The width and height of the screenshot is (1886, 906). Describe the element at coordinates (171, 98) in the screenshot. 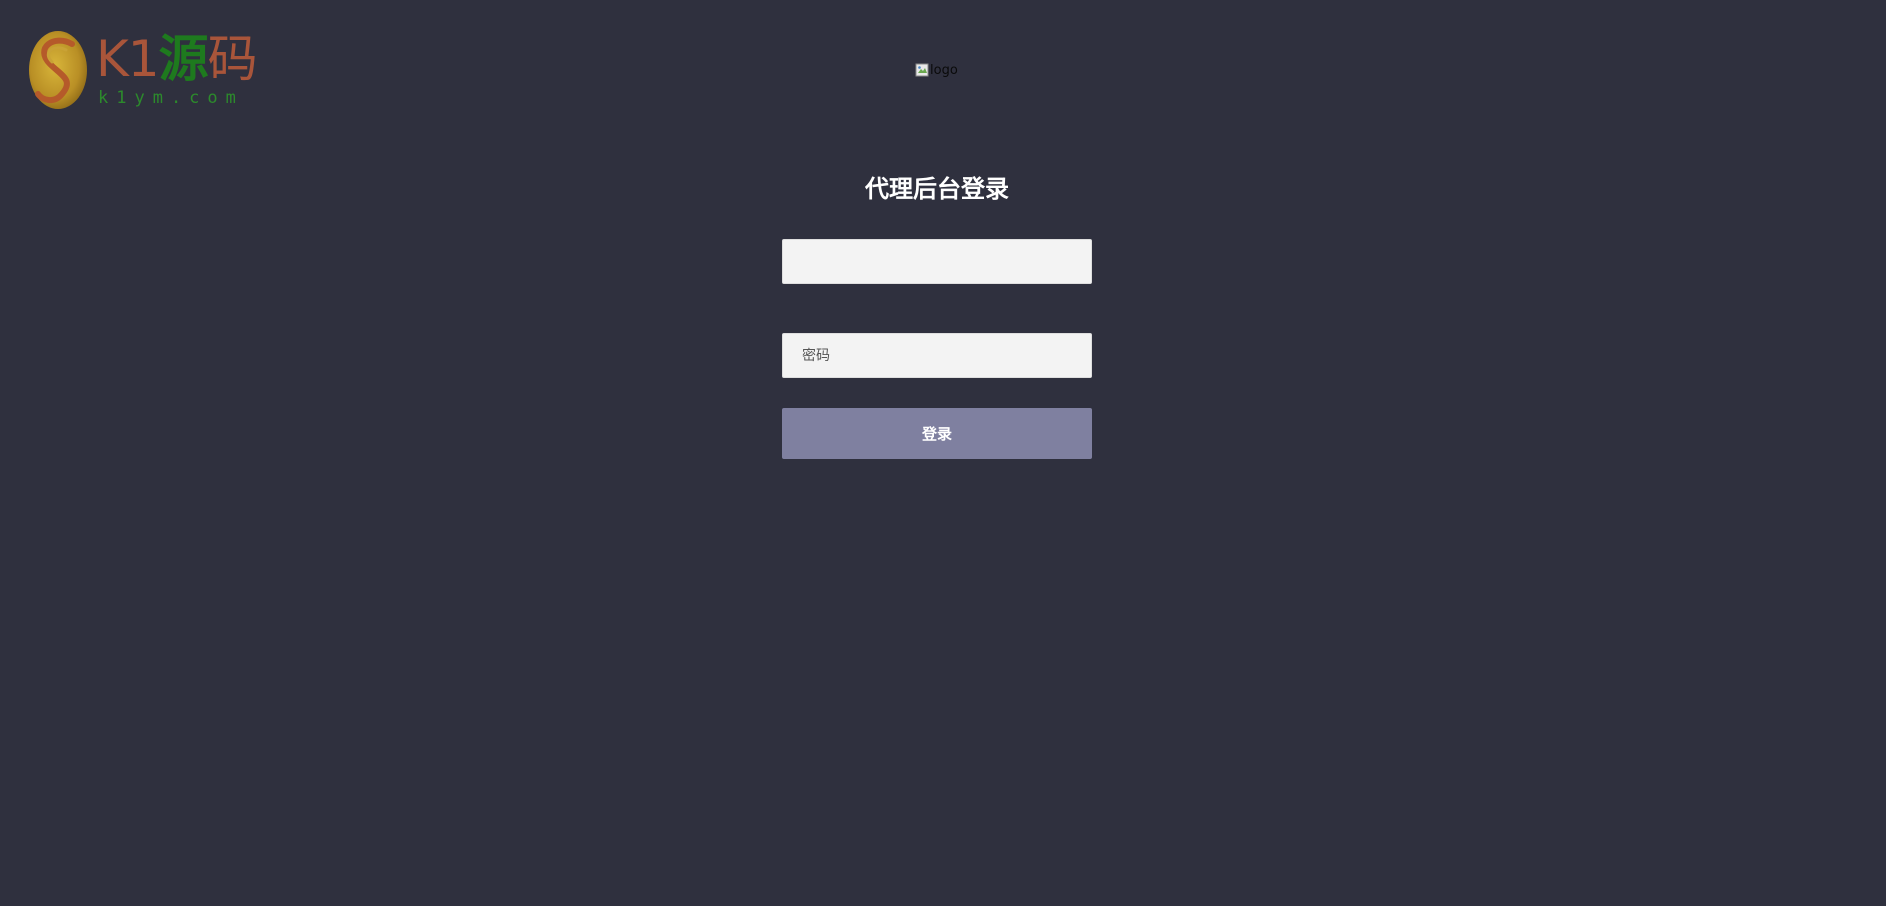

I see `watermark-url: k1ym.com` at that location.